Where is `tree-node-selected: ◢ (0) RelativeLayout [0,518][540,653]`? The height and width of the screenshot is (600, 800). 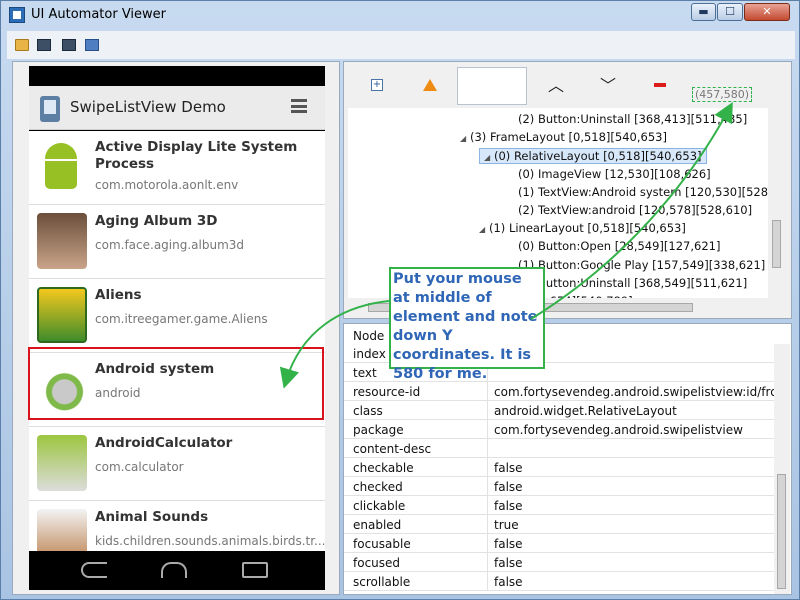
tree-node-selected: ◢ (0) RelativeLayout [0,518][540,653] is located at coordinates (593, 156).